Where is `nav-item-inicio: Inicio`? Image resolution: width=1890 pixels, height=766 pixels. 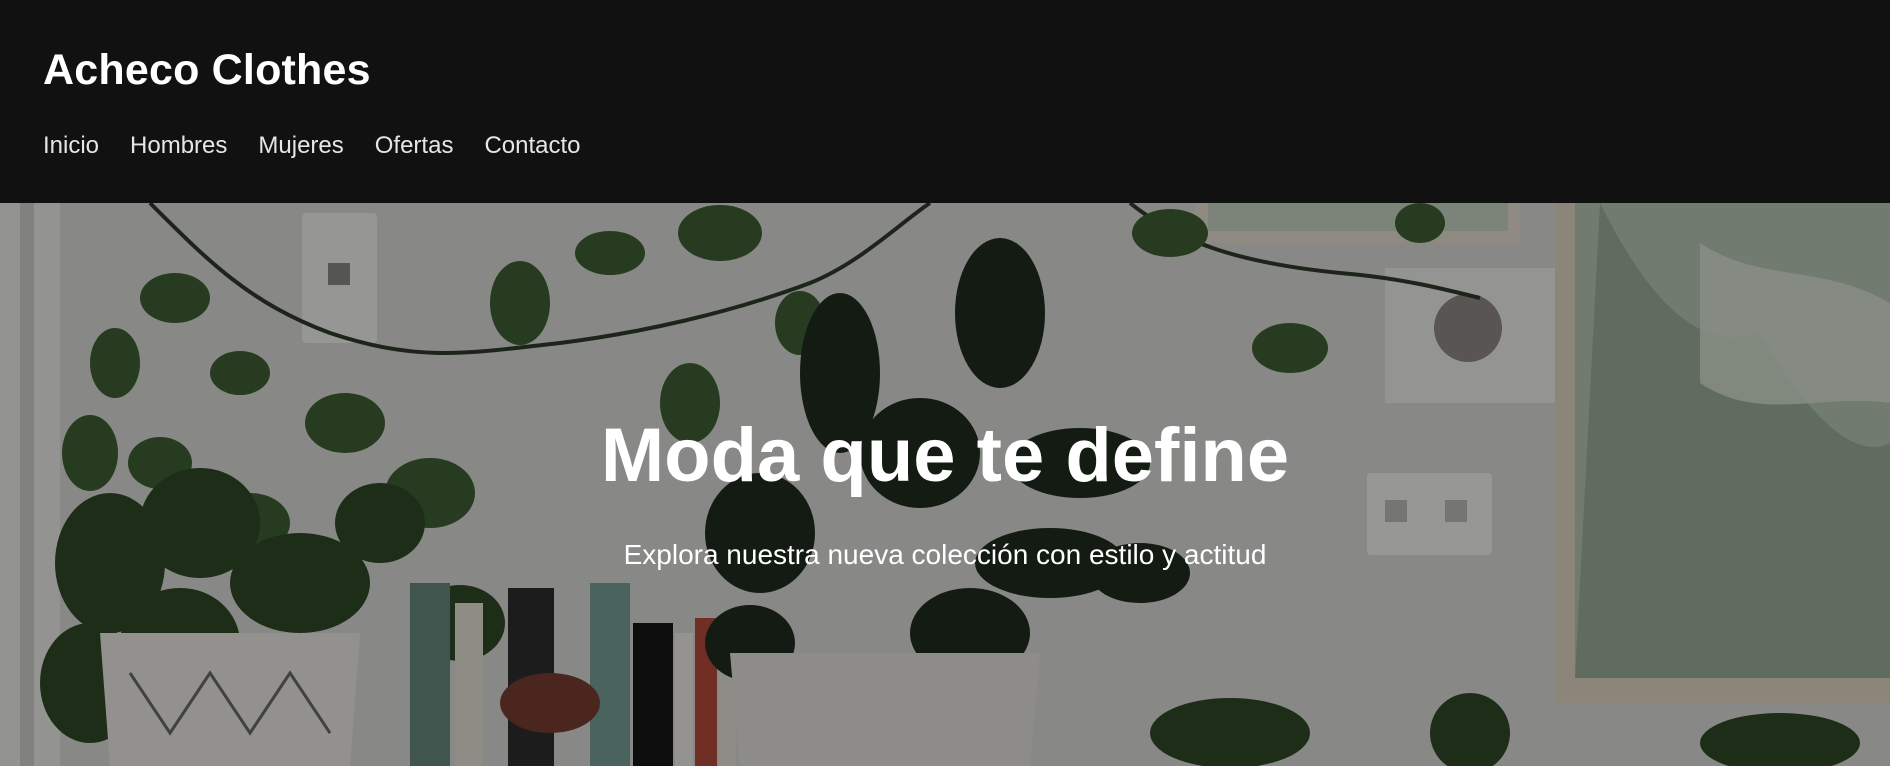
nav-item-inicio: Inicio is located at coordinates (71, 146).